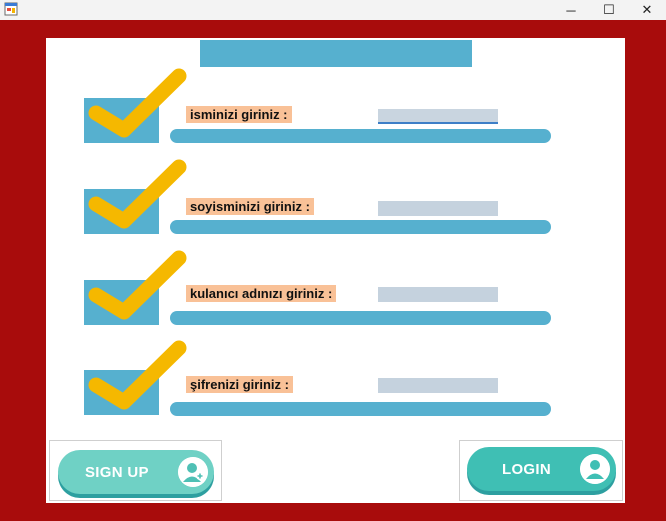  I want to click on minimize-button: ─, so click(571, 10).